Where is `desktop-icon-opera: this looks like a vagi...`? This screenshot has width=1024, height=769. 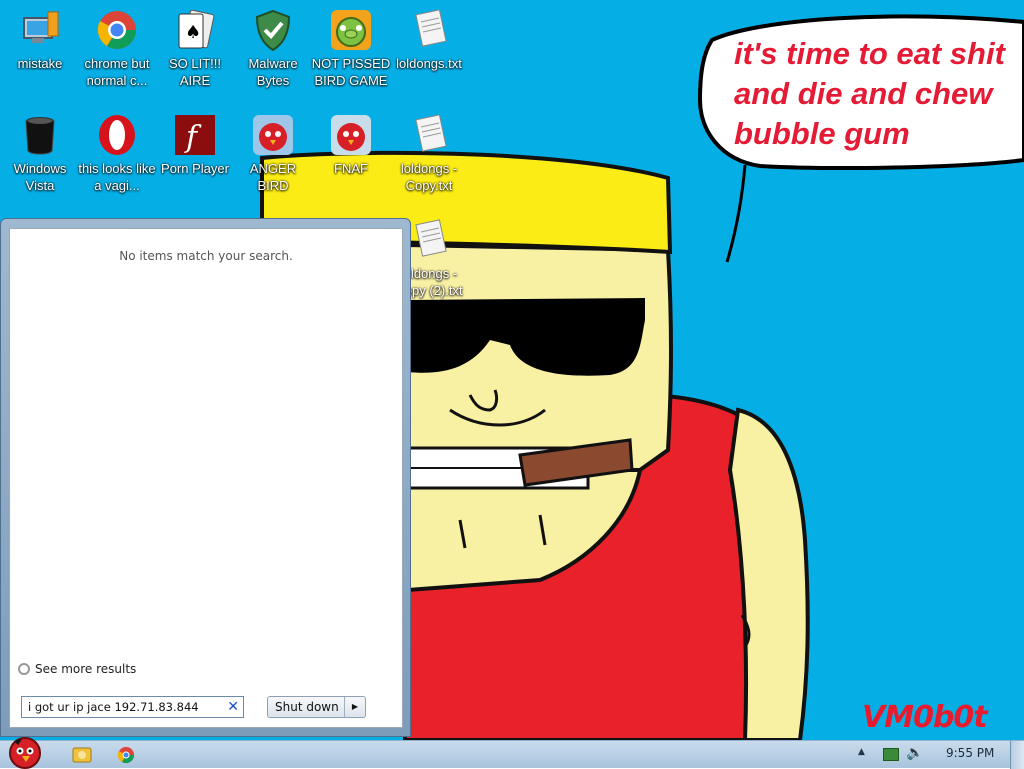 desktop-icon-opera: this looks like a vagi... is located at coordinates (117, 153).